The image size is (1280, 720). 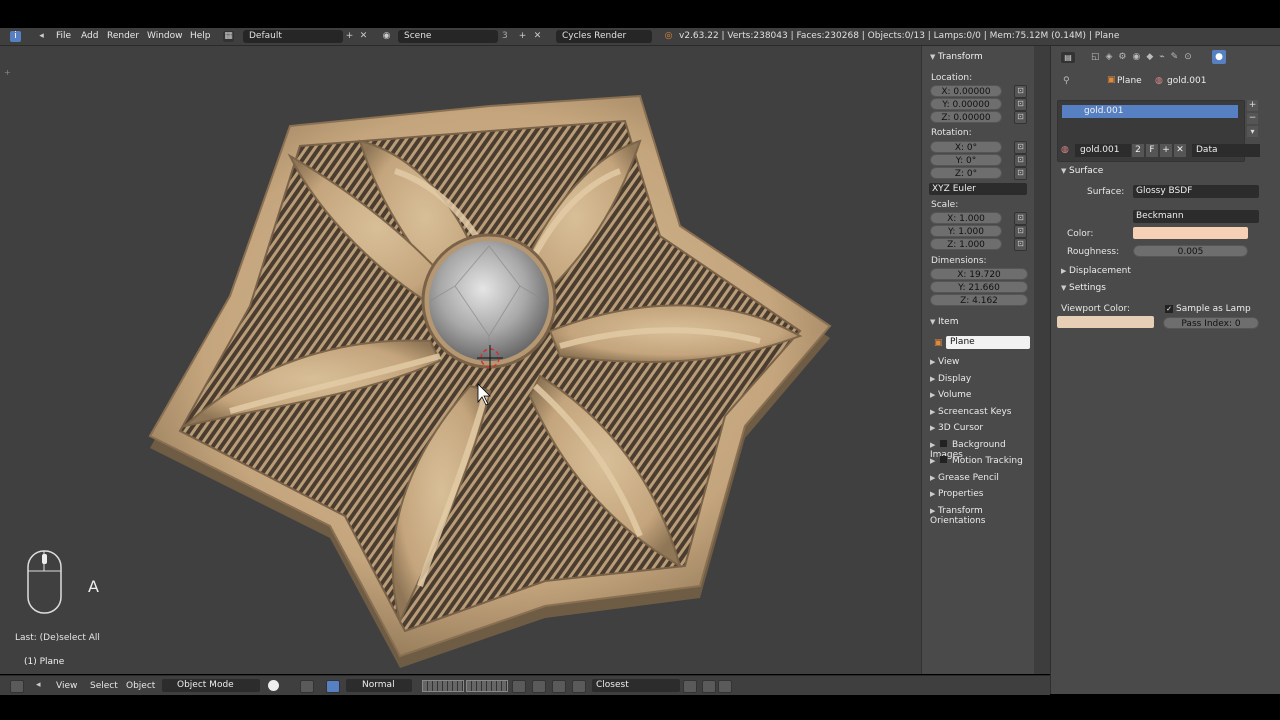 I want to click on surface-shader-select: Glossy BSDF, so click(x=1196, y=191).